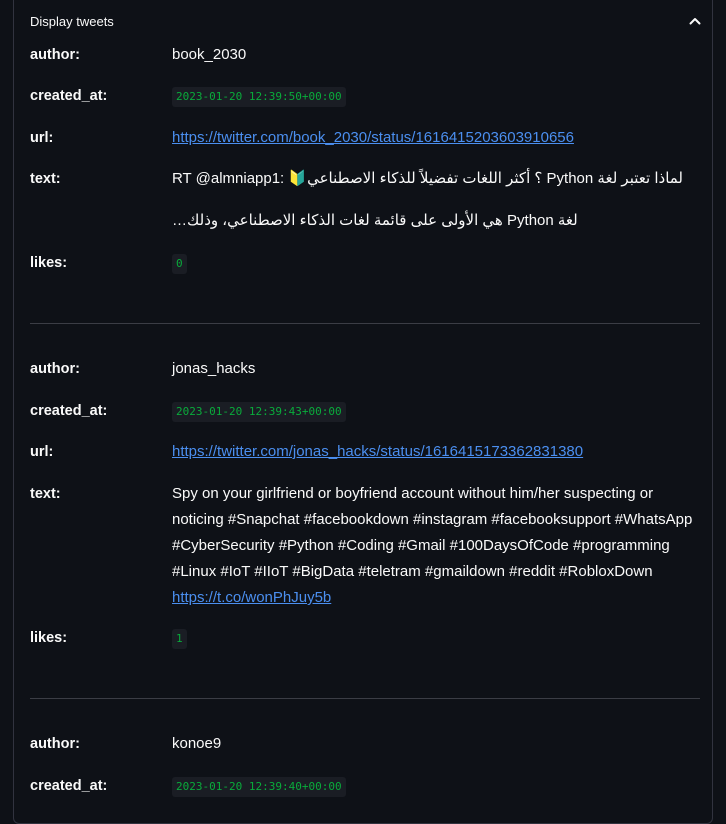 Image resolution: width=726 pixels, height=824 pixels. What do you see at coordinates (259, 97) in the screenshot?
I see `created-at-value: 2023-01-20 12:39:50+00:00` at bounding box center [259, 97].